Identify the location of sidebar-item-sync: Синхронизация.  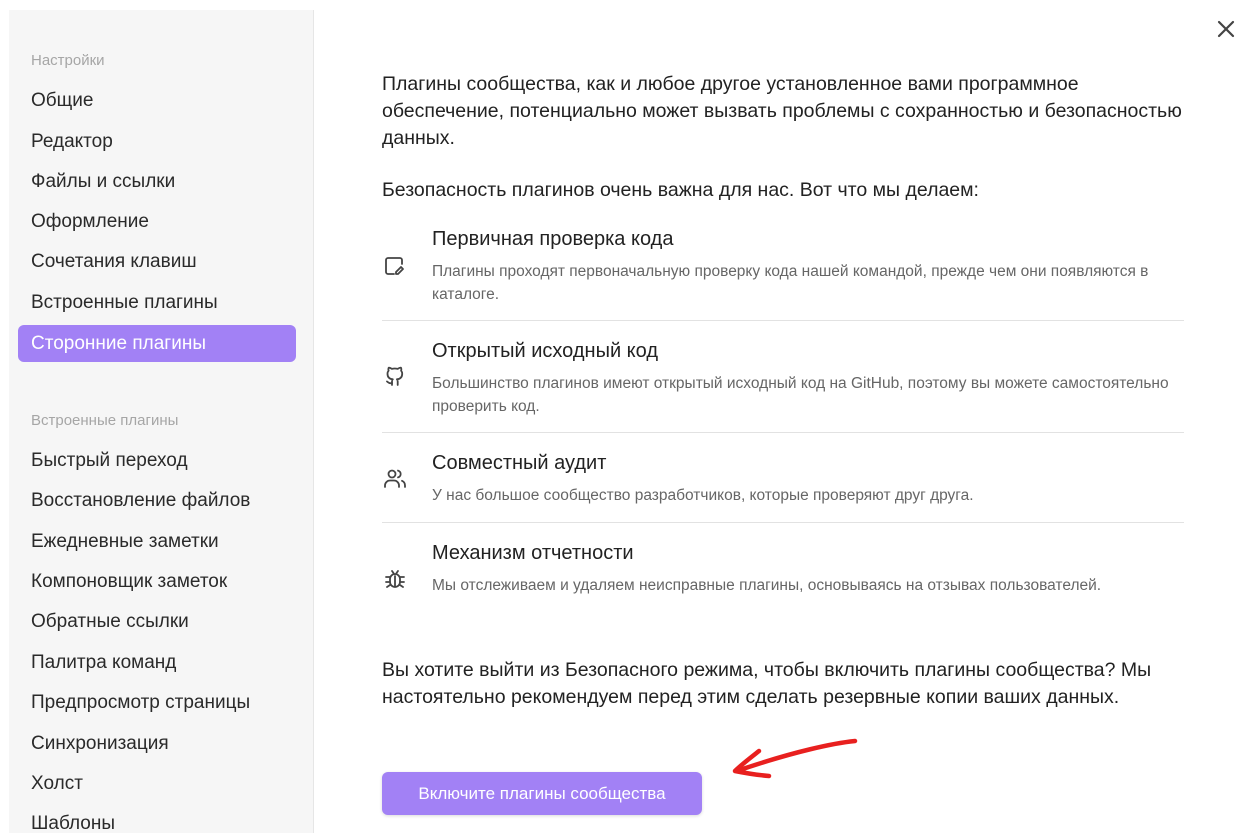
(157, 743).